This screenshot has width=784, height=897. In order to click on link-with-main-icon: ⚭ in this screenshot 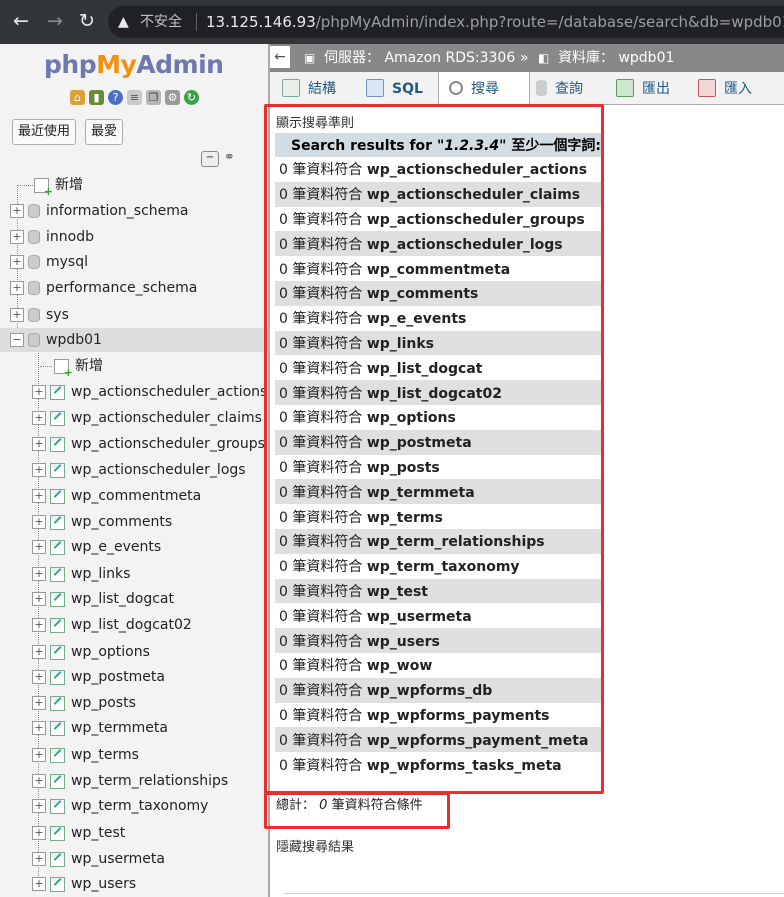, I will do `click(229, 157)`.